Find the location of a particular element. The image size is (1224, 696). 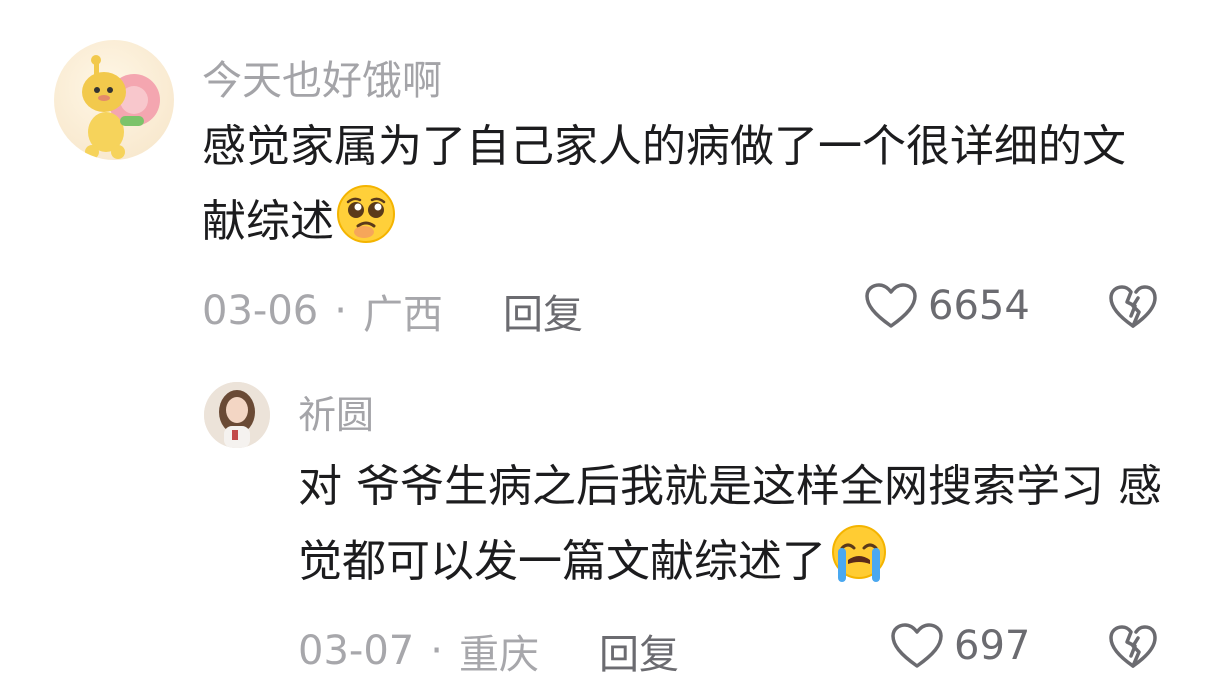

comment-location: 重庆 is located at coordinates (498, 655).